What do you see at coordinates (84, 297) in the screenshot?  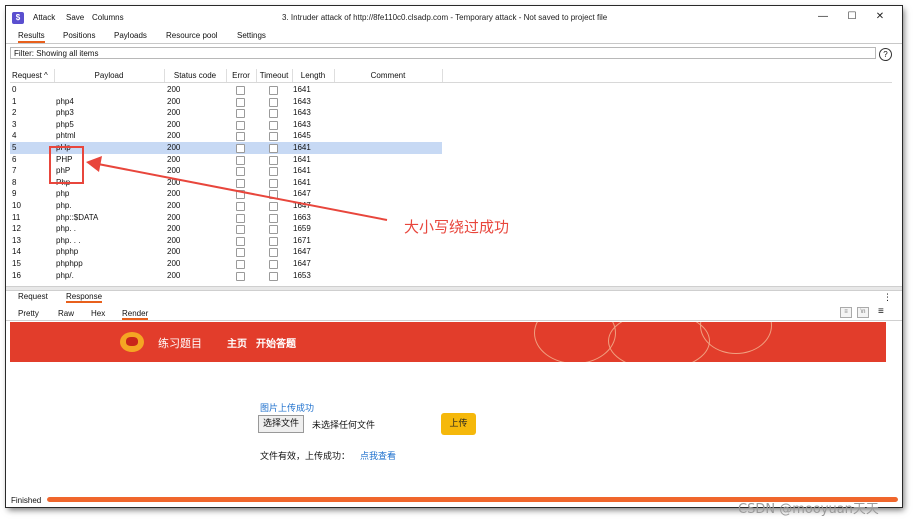 I see `tab-response: Response` at bounding box center [84, 297].